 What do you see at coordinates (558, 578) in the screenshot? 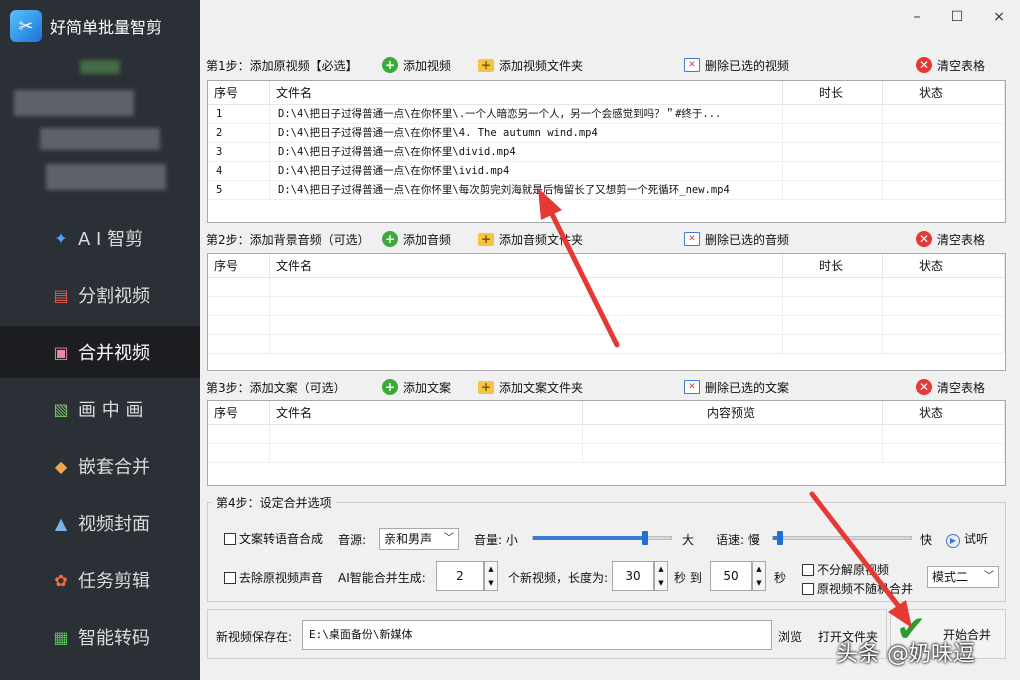
I see `new-video-label: 个新视频，长度为:` at bounding box center [558, 578].